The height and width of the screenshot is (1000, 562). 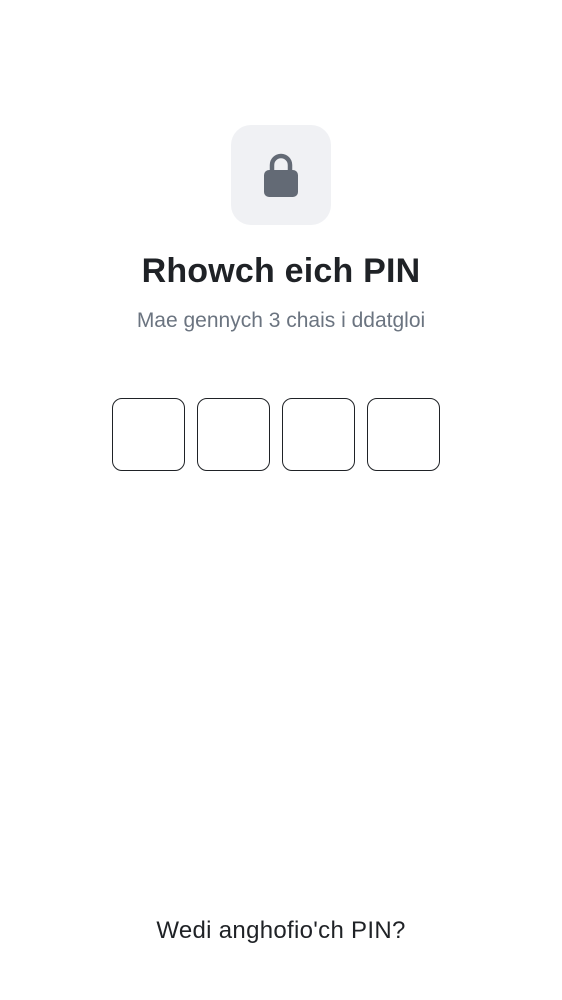 I want to click on lock-tile, so click(x=281, y=175).